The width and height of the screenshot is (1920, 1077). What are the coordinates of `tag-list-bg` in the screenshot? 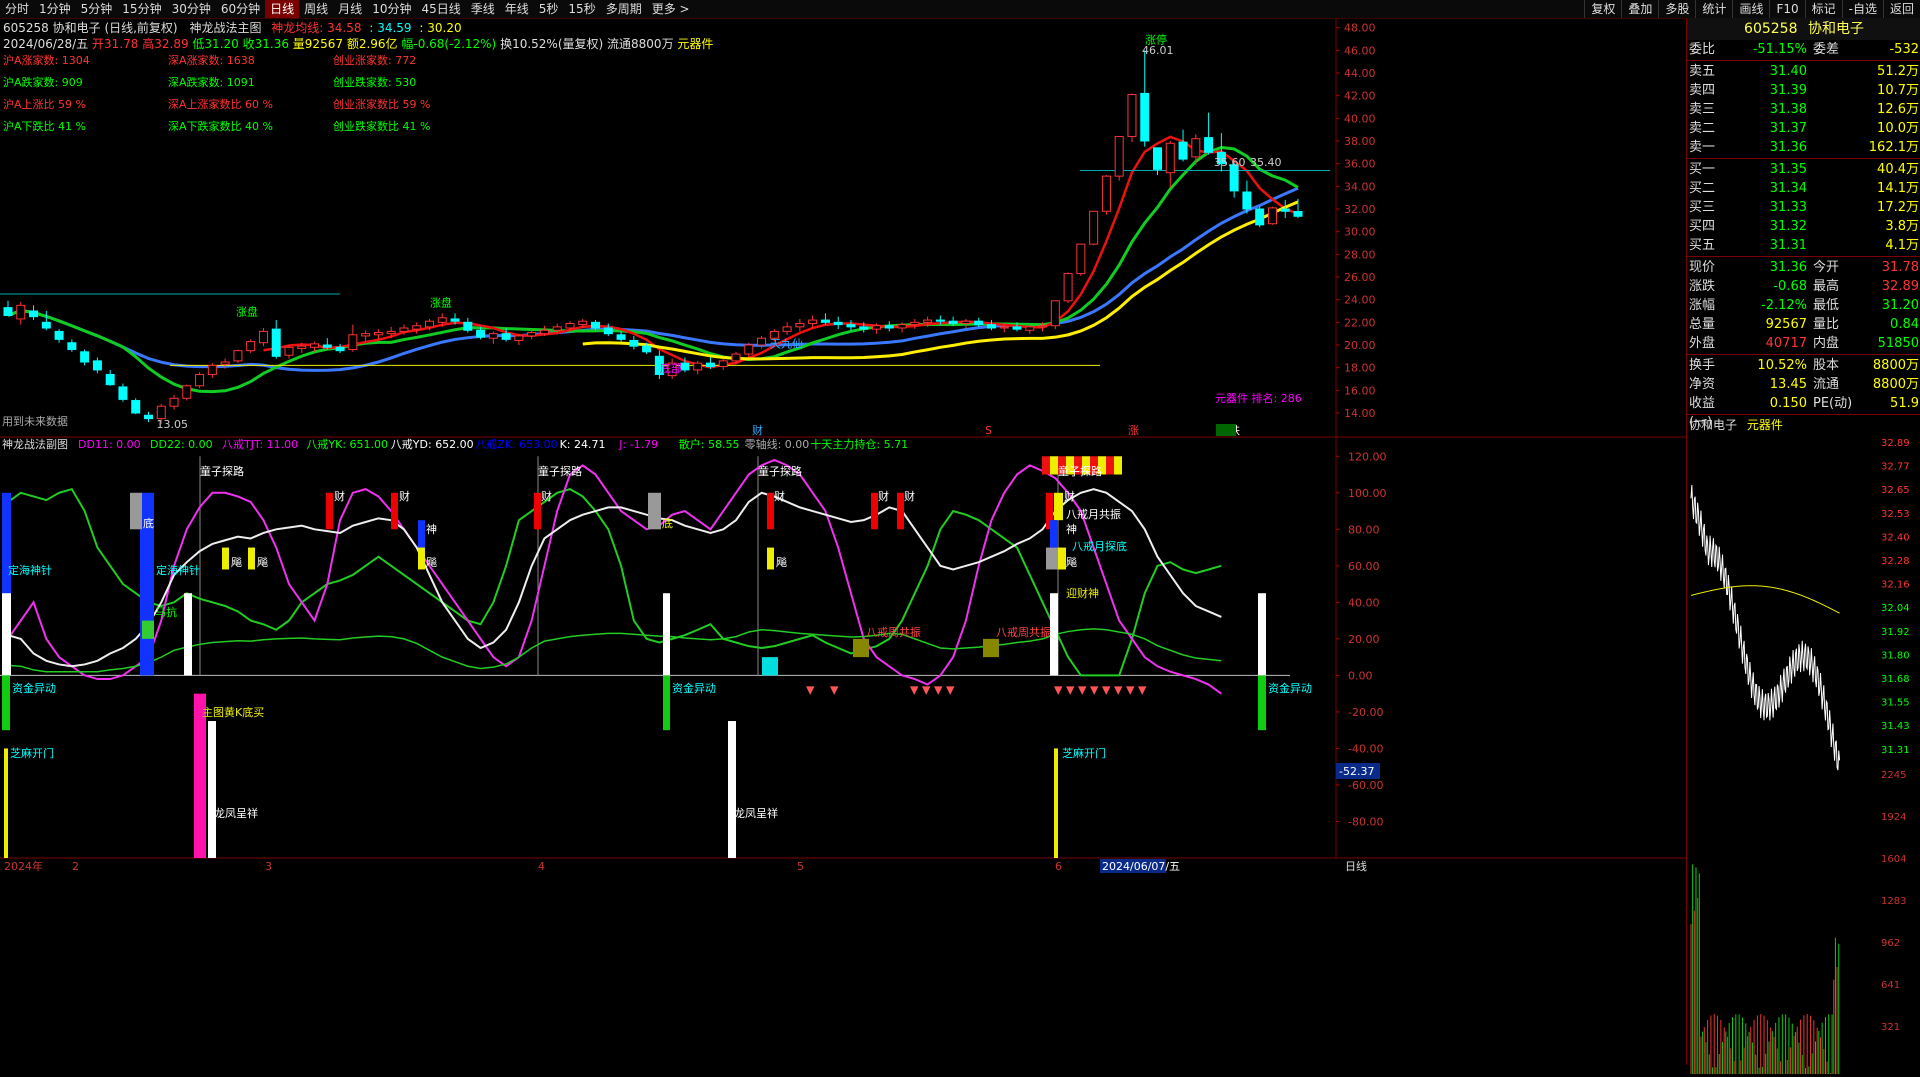 It's located at (1226, 430).